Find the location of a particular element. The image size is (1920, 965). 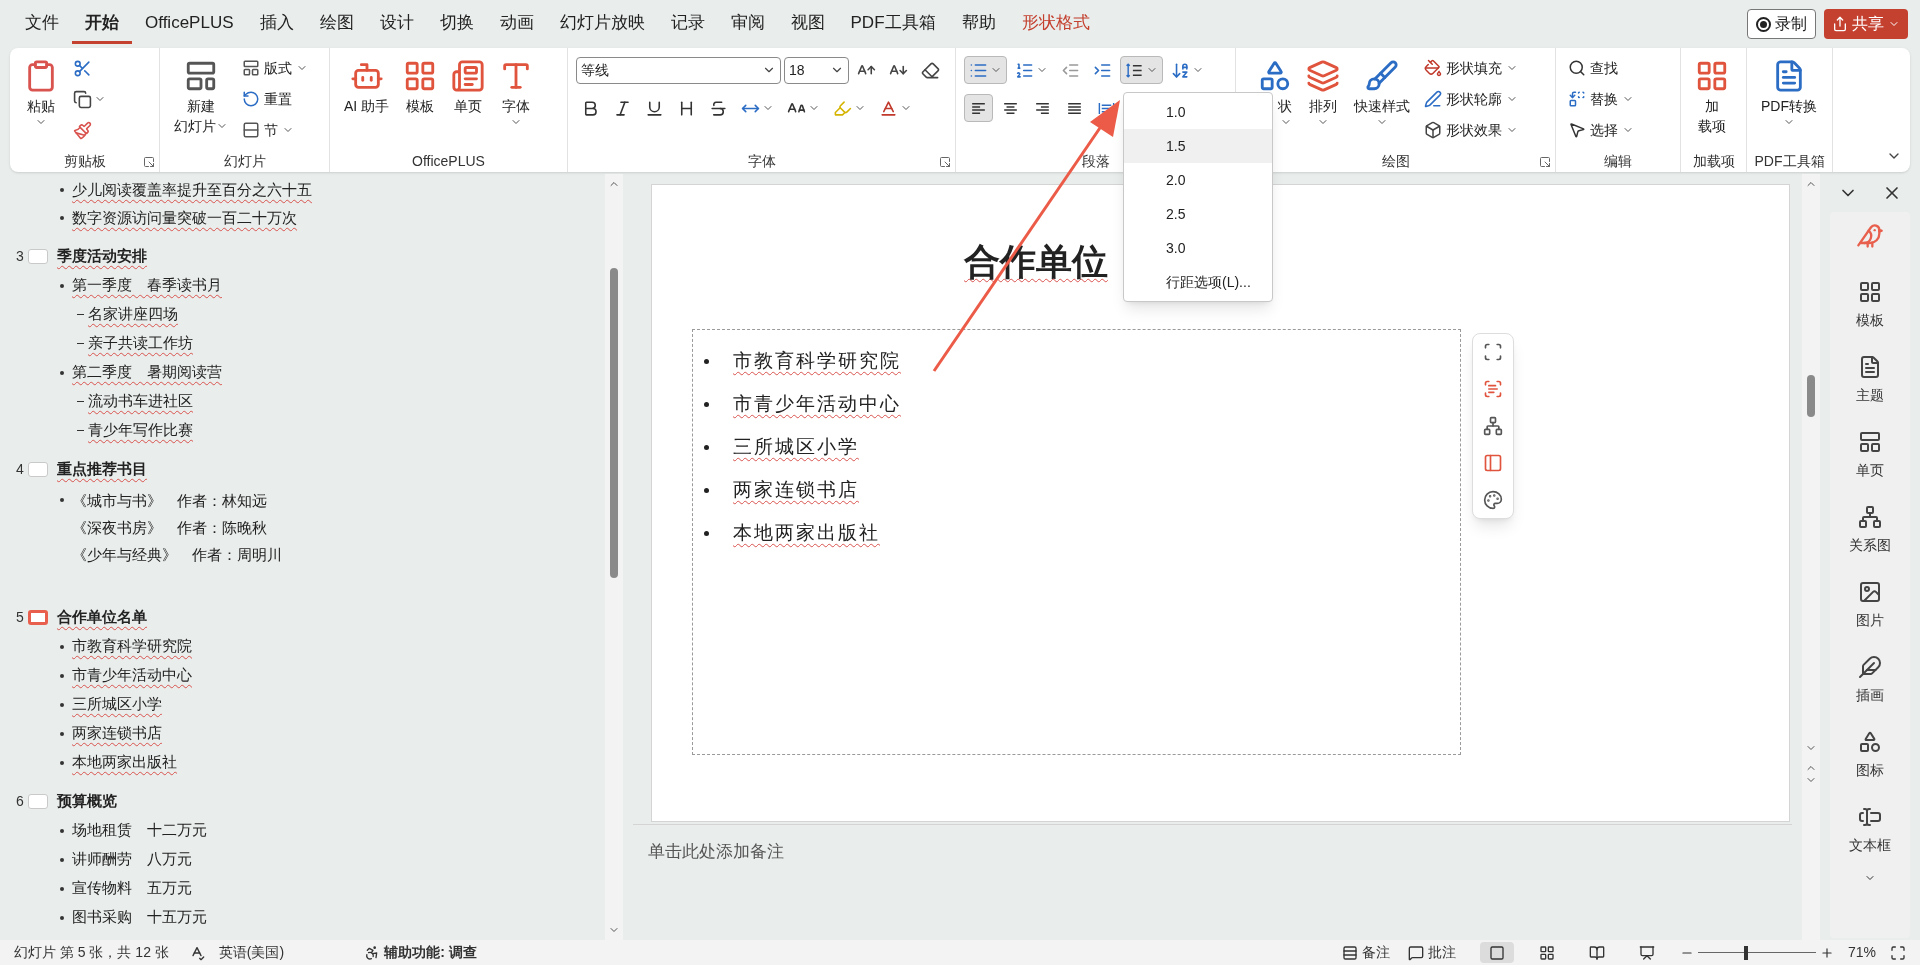

zoom-slider is located at coordinates (1756, 952).